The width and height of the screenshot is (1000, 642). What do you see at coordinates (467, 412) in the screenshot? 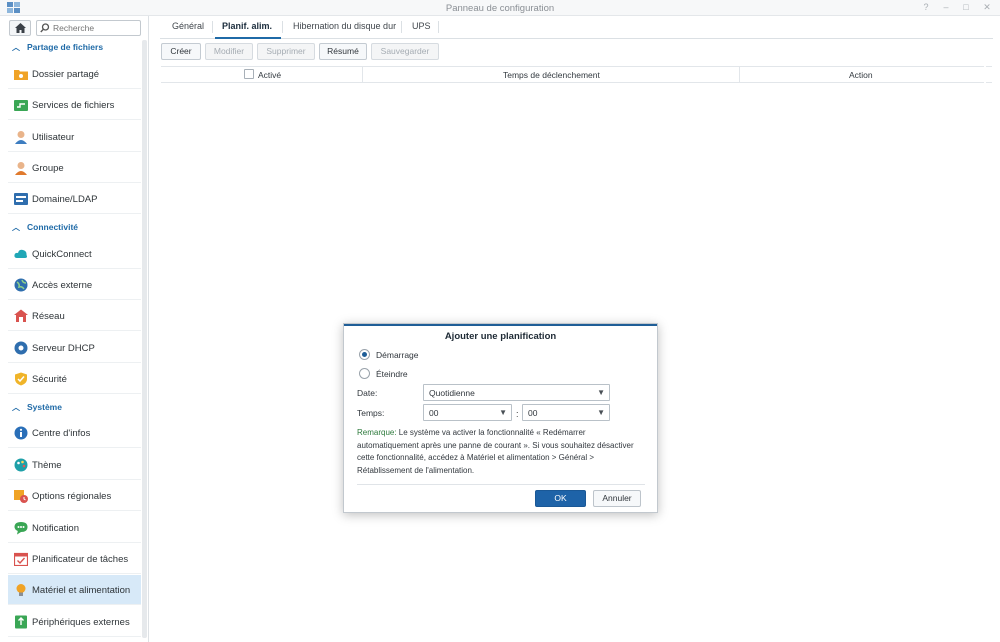
I see `hour-select: 00 ▼` at bounding box center [467, 412].